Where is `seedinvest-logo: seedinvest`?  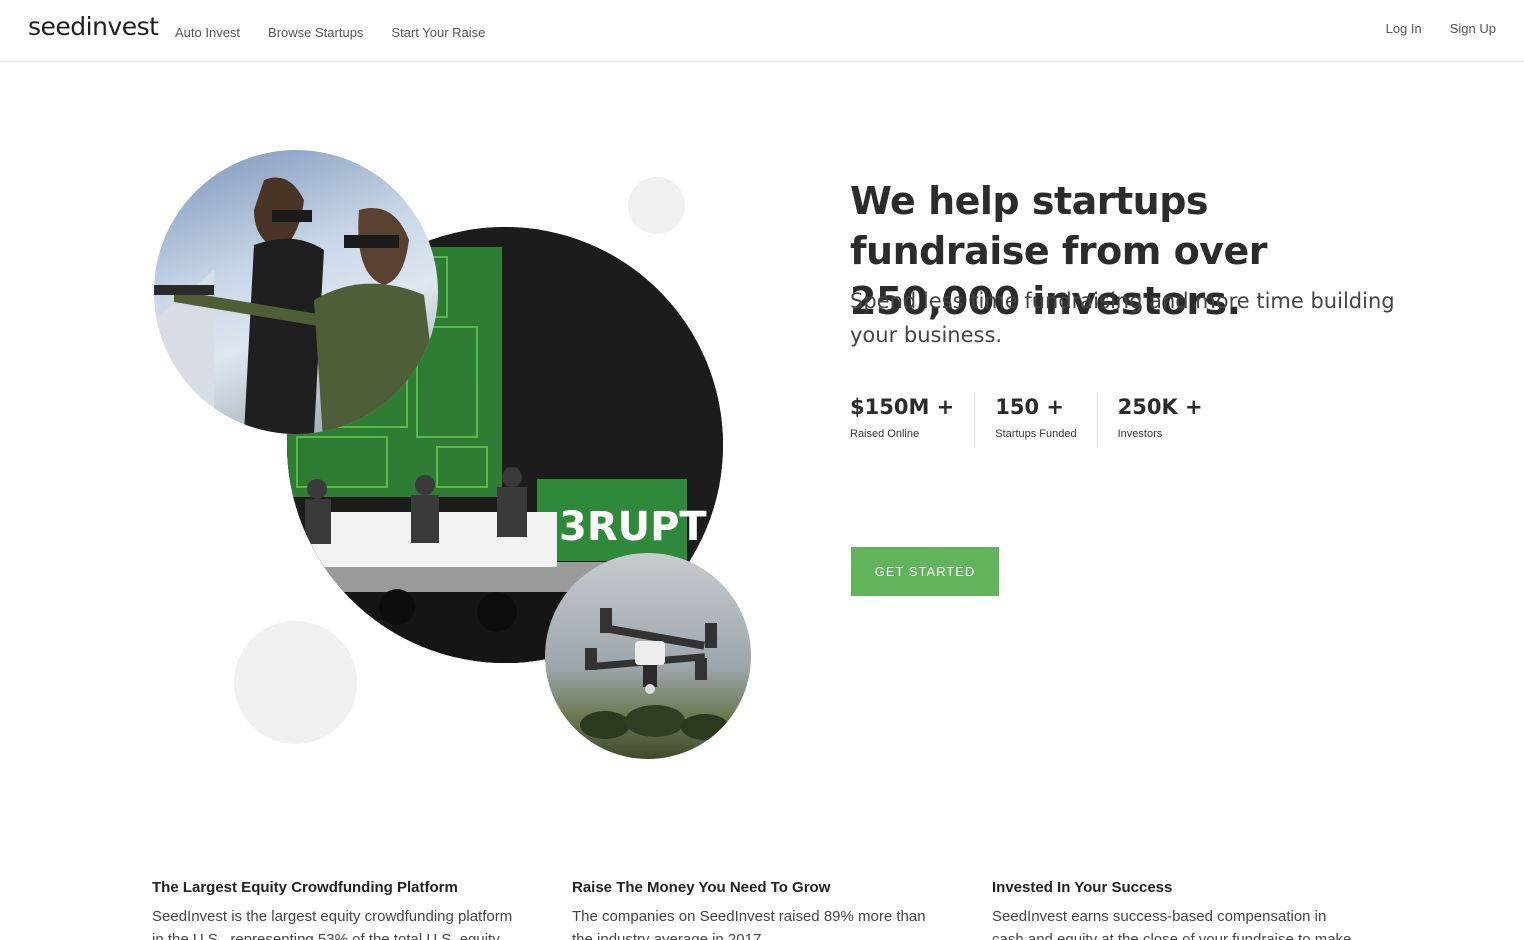
seedinvest-logo: seedinvest is located at coordinates (93, 26).